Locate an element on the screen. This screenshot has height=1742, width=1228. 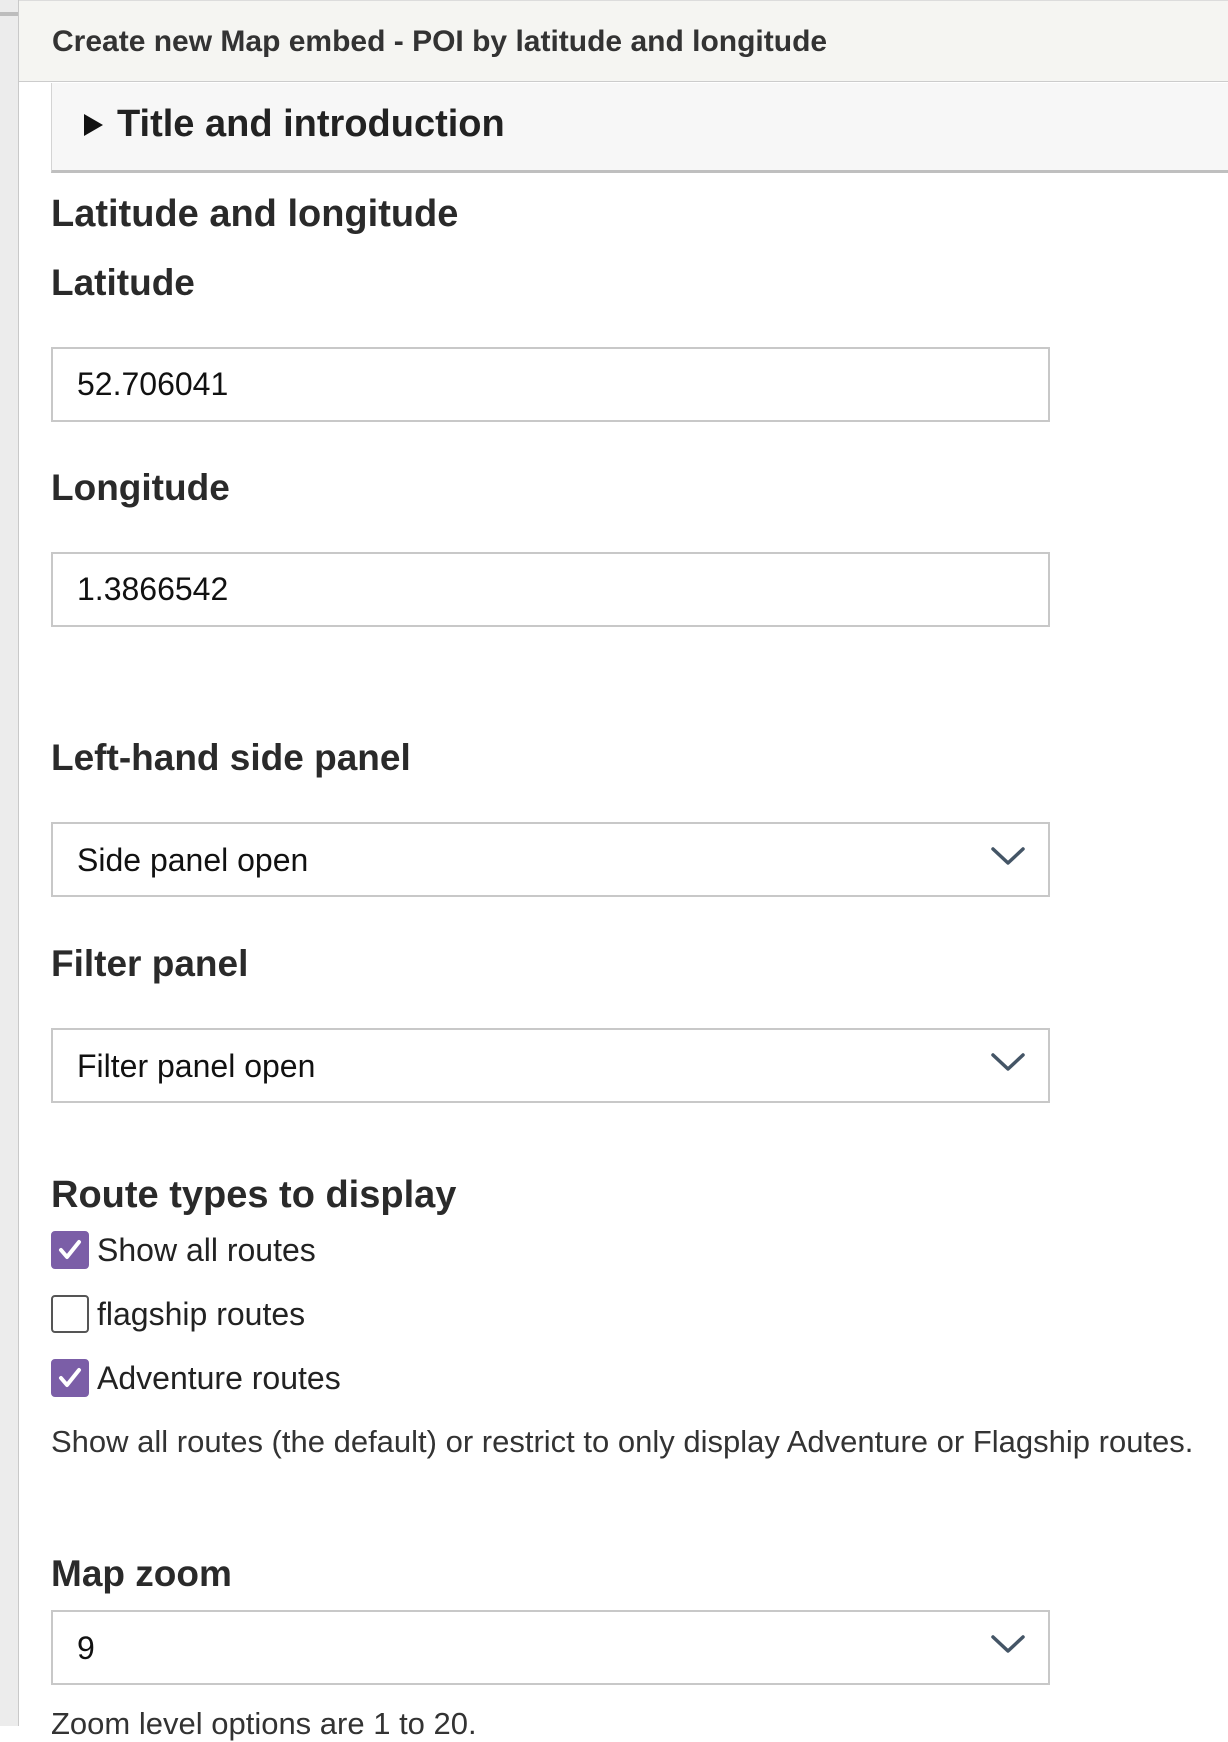
adventure-routes-label: Adventure routes is located at coordinates (219, 1377).